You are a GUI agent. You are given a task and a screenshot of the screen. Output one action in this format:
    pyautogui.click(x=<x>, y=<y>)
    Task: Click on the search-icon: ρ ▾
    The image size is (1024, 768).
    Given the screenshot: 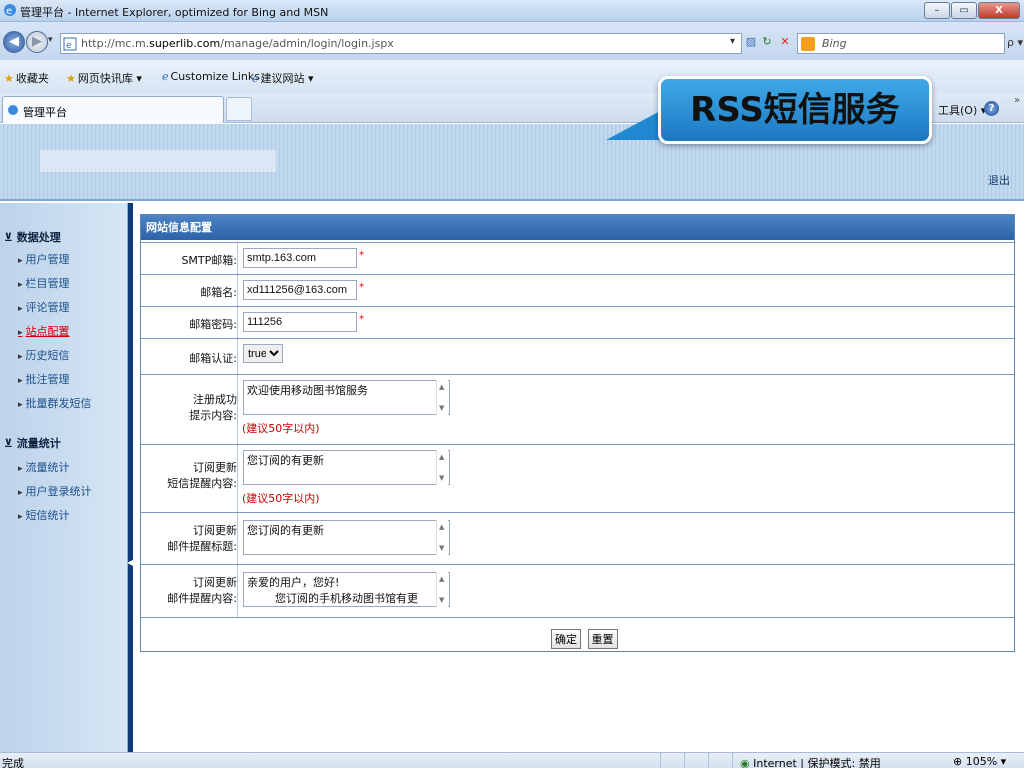 What is the action you would take?
    pyautogui.click(x=1015, y=42)
    